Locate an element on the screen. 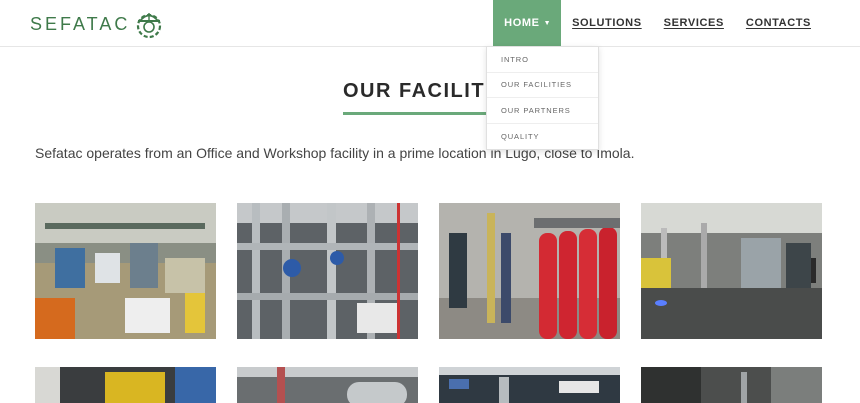  caret-down-icon: ▼ is located at coordinates (547, 23).